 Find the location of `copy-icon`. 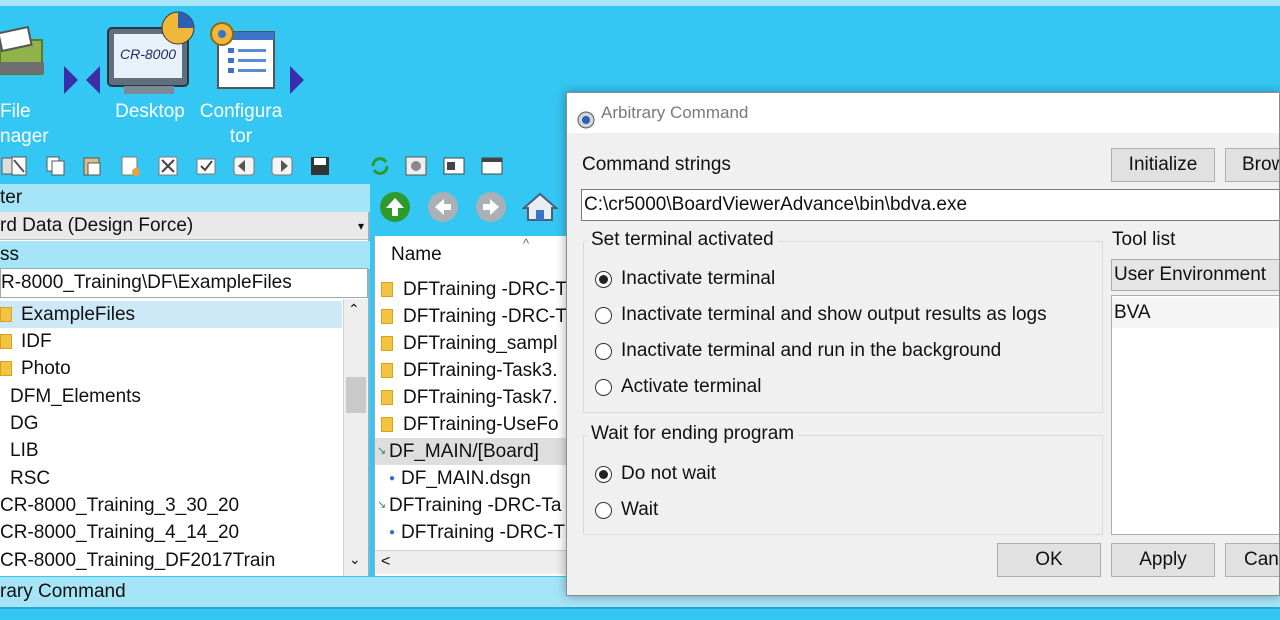

copy-icon is located at coordinates (56, 166).